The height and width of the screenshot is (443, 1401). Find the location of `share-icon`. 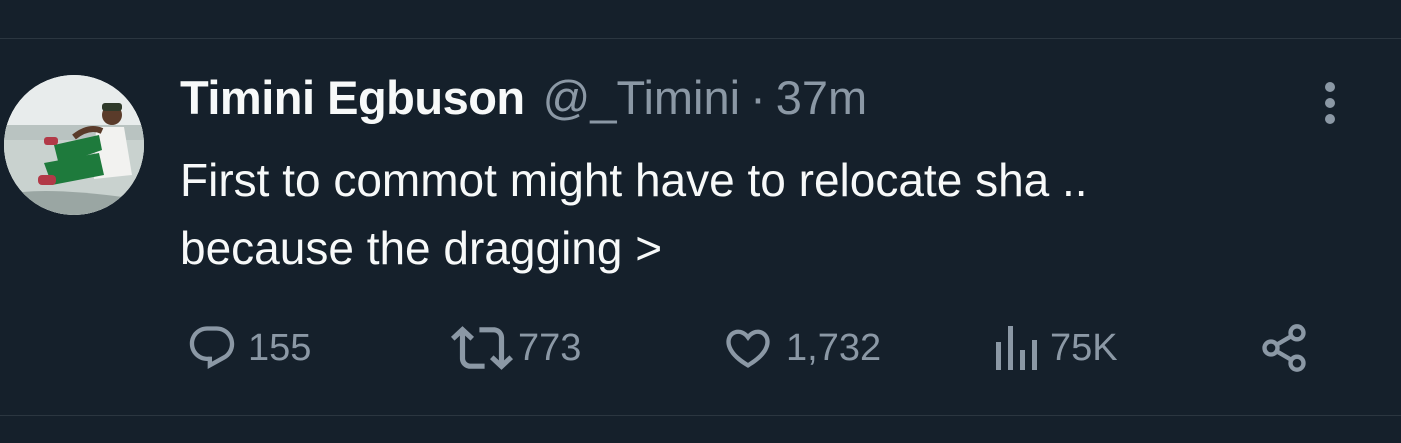

share-icon is located at coordinates (1284, 348).